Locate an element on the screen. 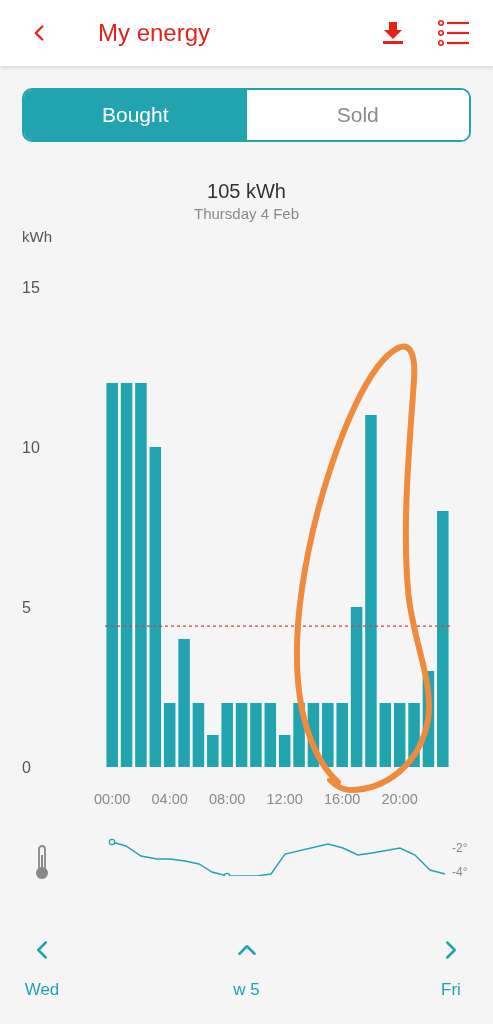  temperature-label: -4° is located at coordinates (460, 872).